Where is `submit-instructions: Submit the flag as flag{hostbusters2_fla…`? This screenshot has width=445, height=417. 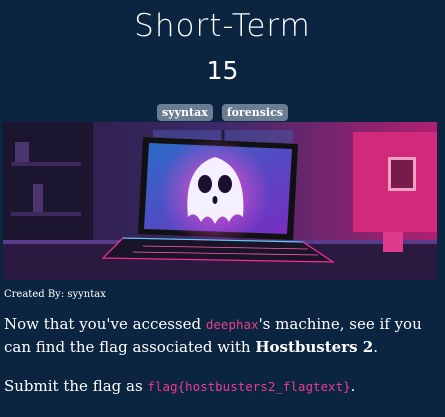 submit-instructions: Submit the flag as flag{hostbusters2_fla… is located at coordinates (179, 386).